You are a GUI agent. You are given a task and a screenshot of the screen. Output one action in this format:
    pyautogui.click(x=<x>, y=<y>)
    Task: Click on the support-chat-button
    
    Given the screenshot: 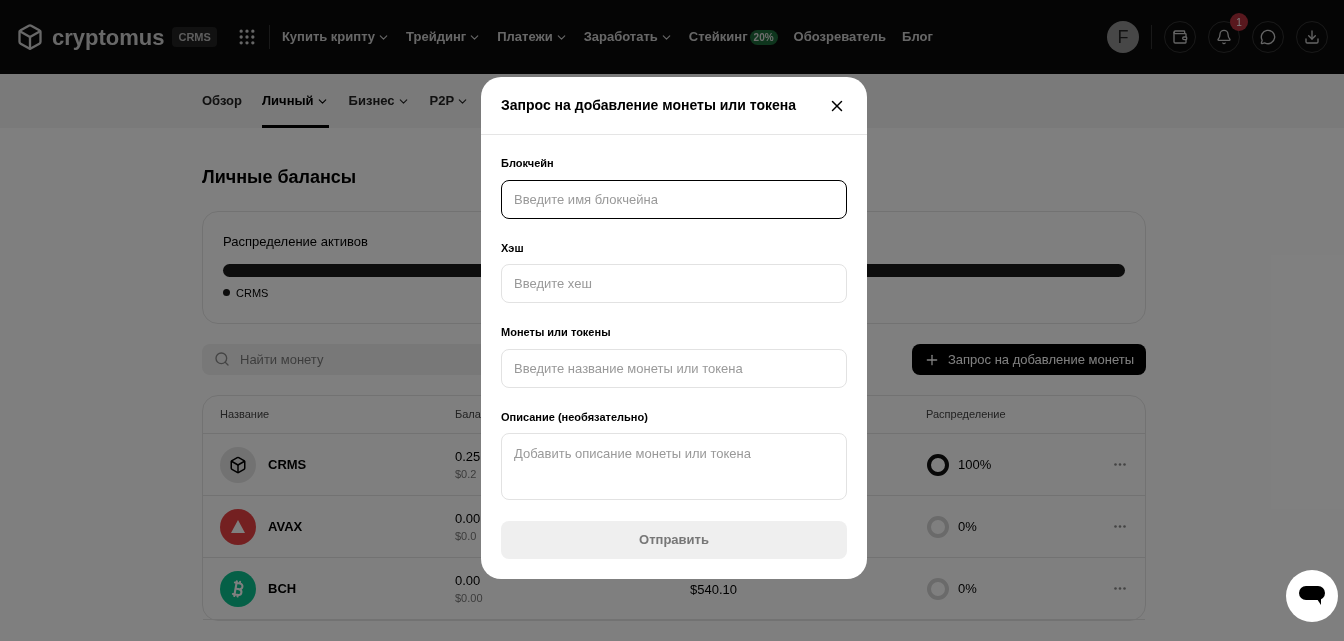 What is the action you would take?
    pyautogui.click(x=1312, y=596)
    